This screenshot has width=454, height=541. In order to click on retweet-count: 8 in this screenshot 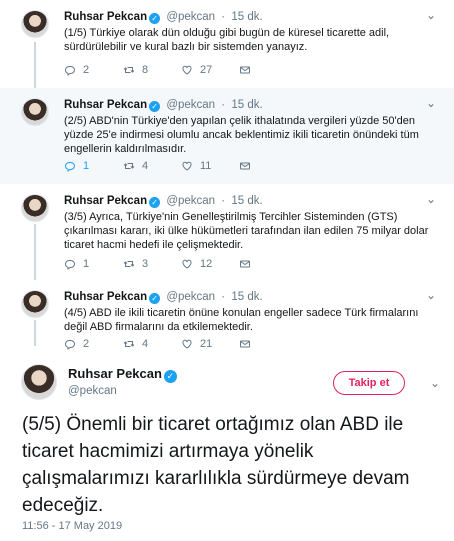, I will do `click(145, 70)`.